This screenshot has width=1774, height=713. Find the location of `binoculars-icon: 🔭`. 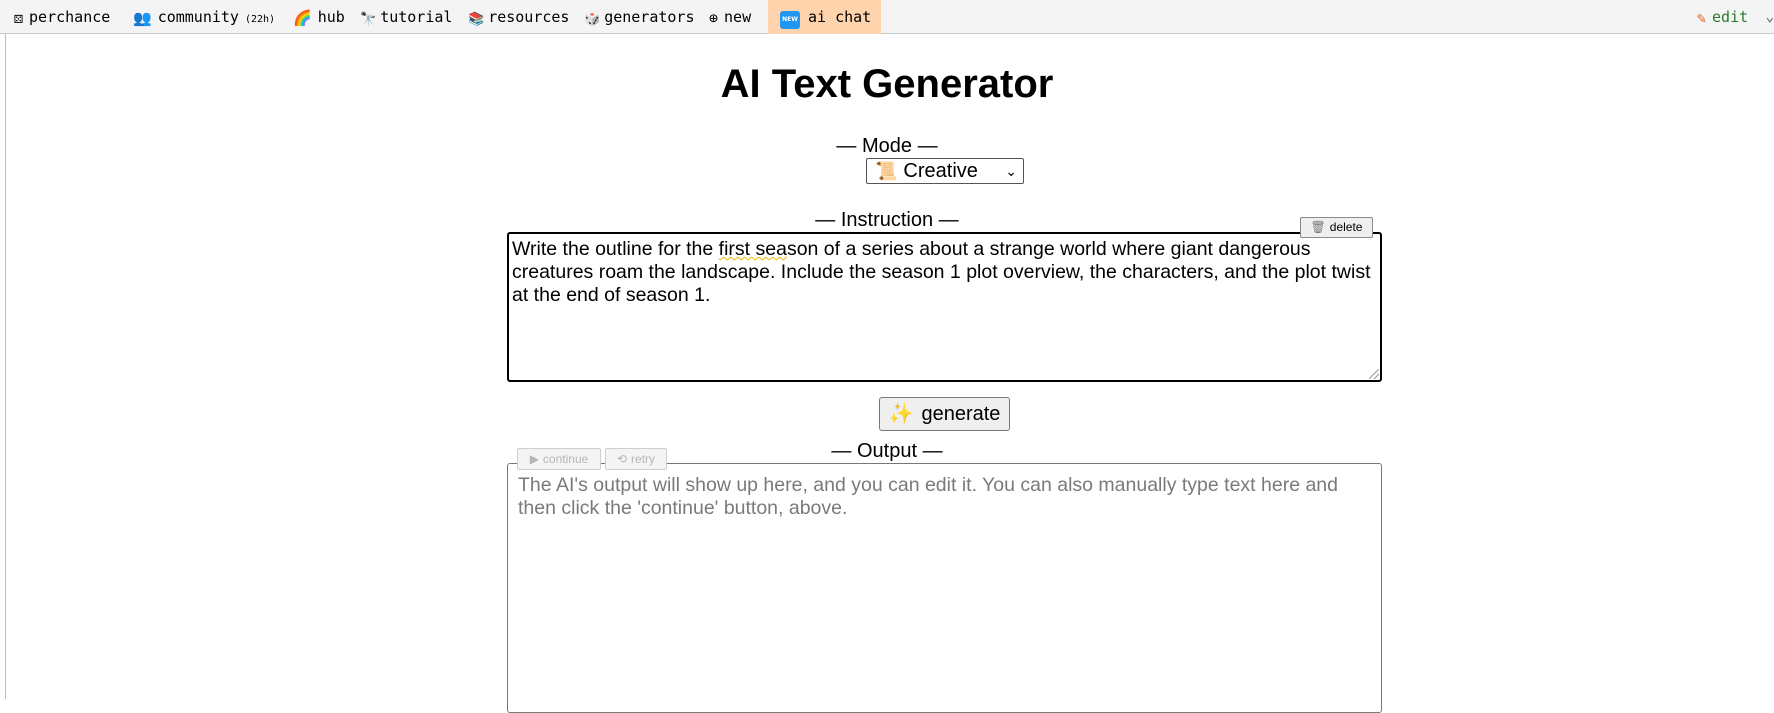

binoculars-icon: 🔭 is located at coordinates (368, 19).